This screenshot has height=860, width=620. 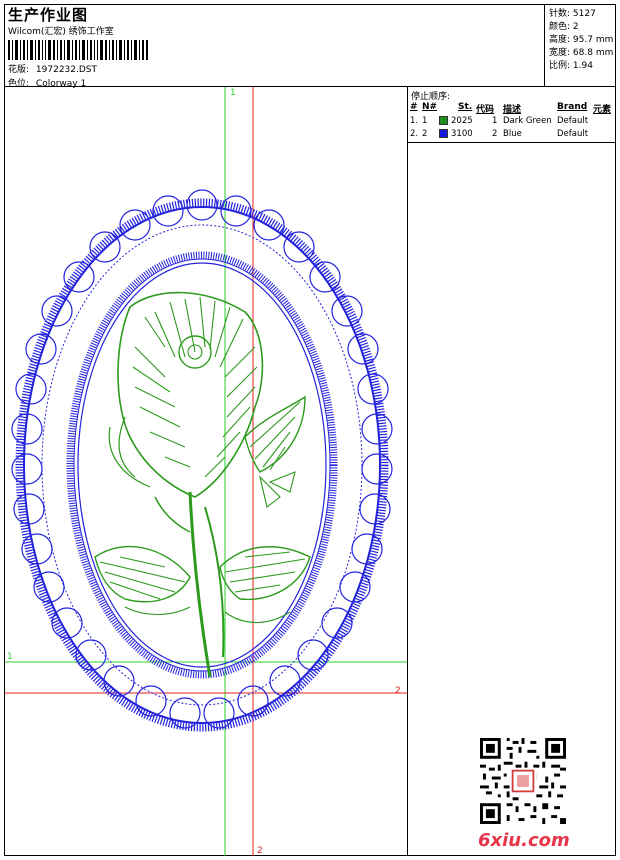 I want to click on stat-stitches: 针数: 5127, so click(x=572, y=14).